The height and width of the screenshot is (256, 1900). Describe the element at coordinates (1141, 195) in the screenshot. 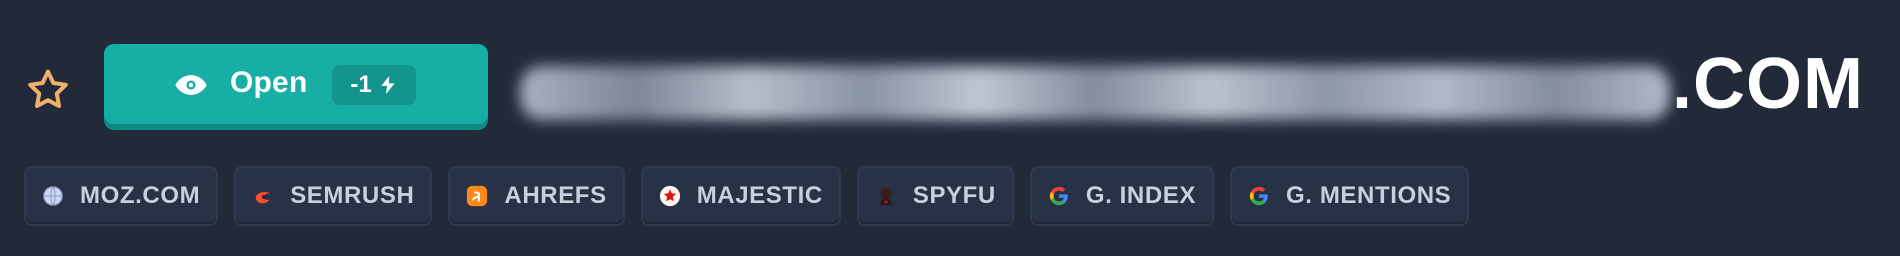

I see `chip-label: G. INDEX` at that location.